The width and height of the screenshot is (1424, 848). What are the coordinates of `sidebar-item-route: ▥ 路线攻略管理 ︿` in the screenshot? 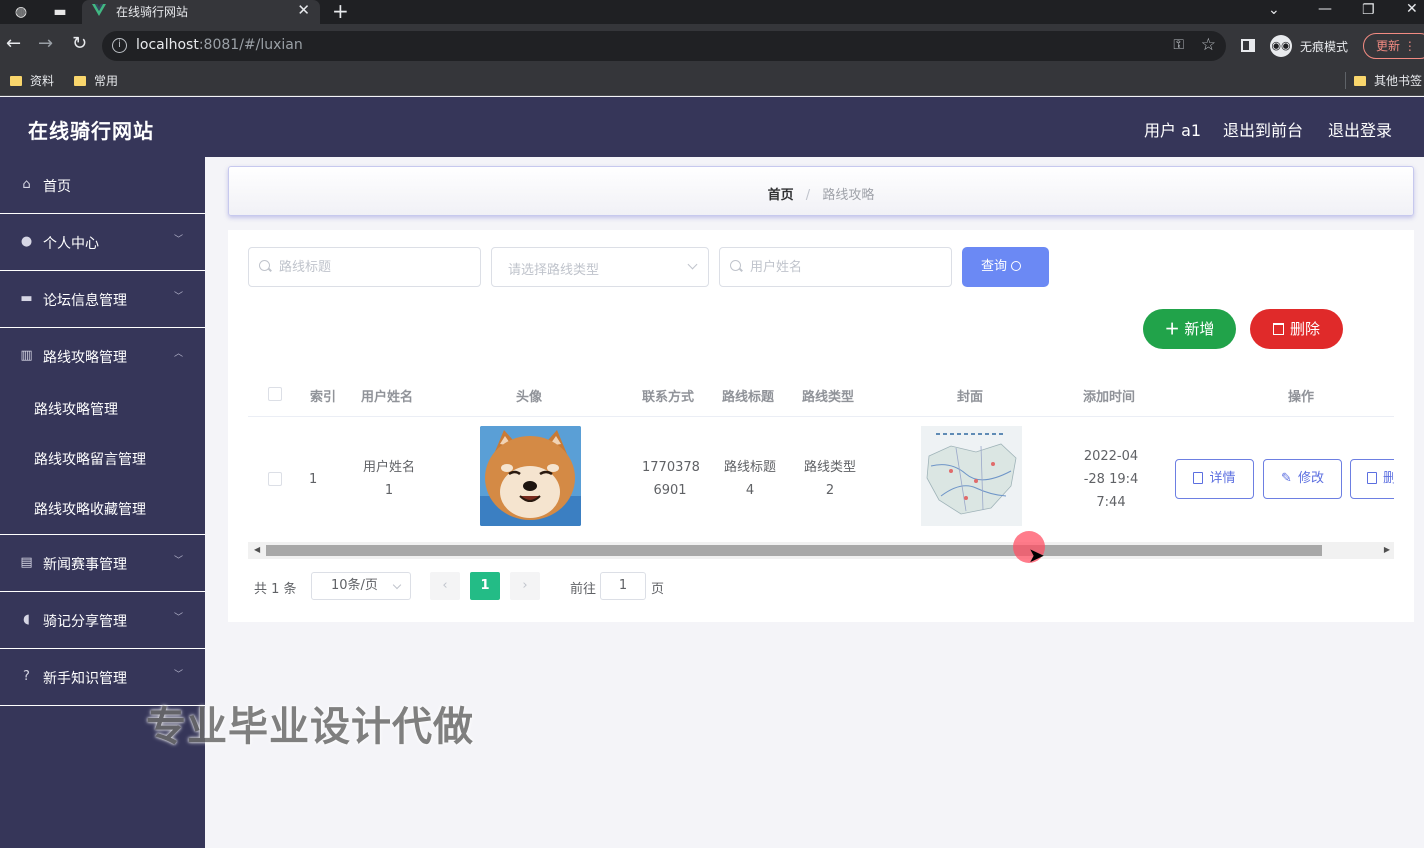 It's located at (102, 356).